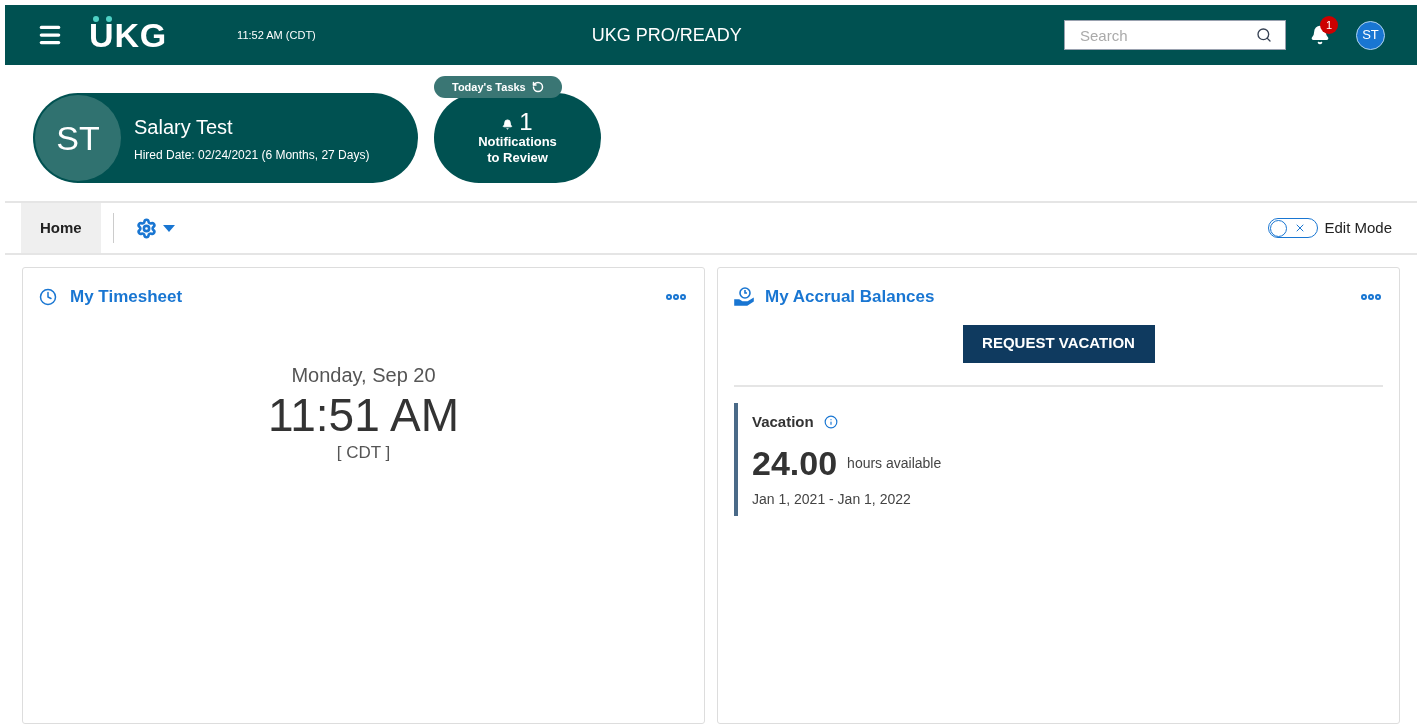 The image size is (1423, 724). Describe the element at coordinates (184, 127) in the screenshot. I see `employee-name: Salary Test` at that location.